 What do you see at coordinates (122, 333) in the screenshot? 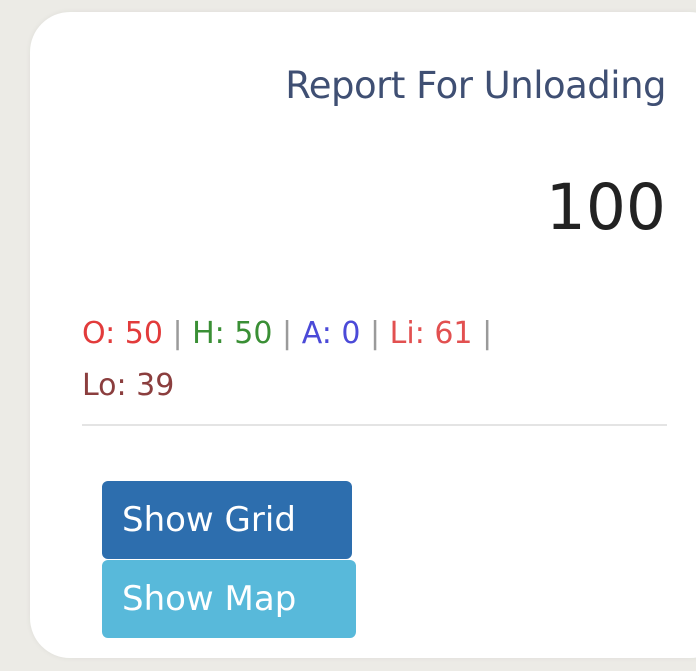
I see `stat-o: O: 50` at bounding box center [122, 333].